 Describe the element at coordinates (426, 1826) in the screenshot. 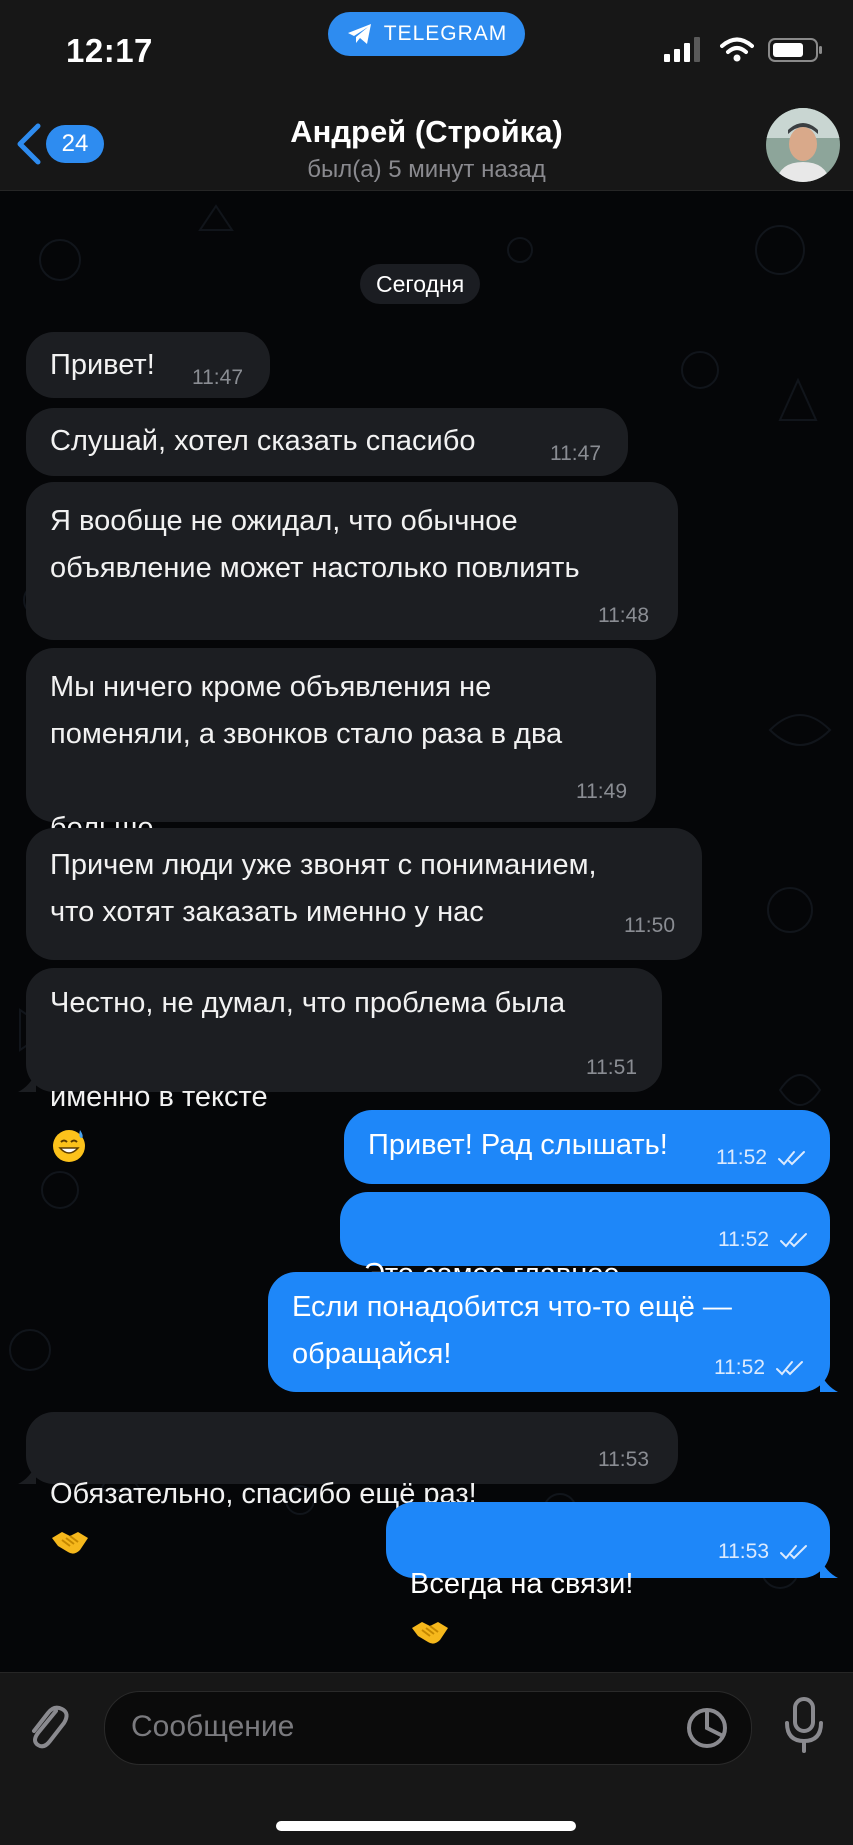

I see `home-indicator` at that location.